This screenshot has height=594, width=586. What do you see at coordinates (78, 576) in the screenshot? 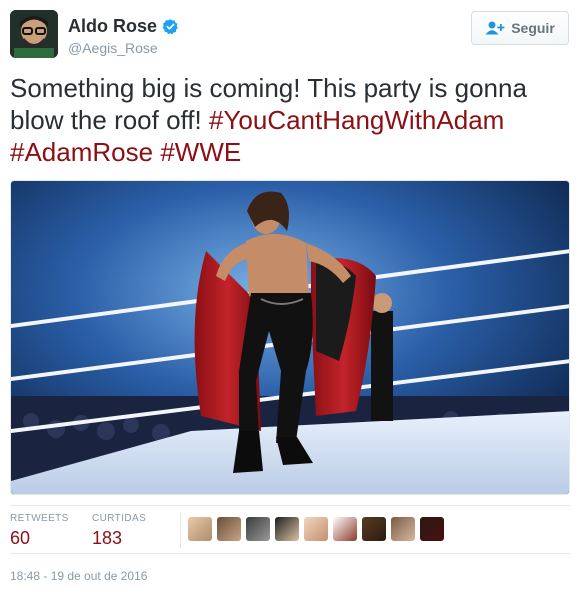
I see `tweet-timestamp: 18:48 - 19 de out de 2016` at bounding box center [78, 576].